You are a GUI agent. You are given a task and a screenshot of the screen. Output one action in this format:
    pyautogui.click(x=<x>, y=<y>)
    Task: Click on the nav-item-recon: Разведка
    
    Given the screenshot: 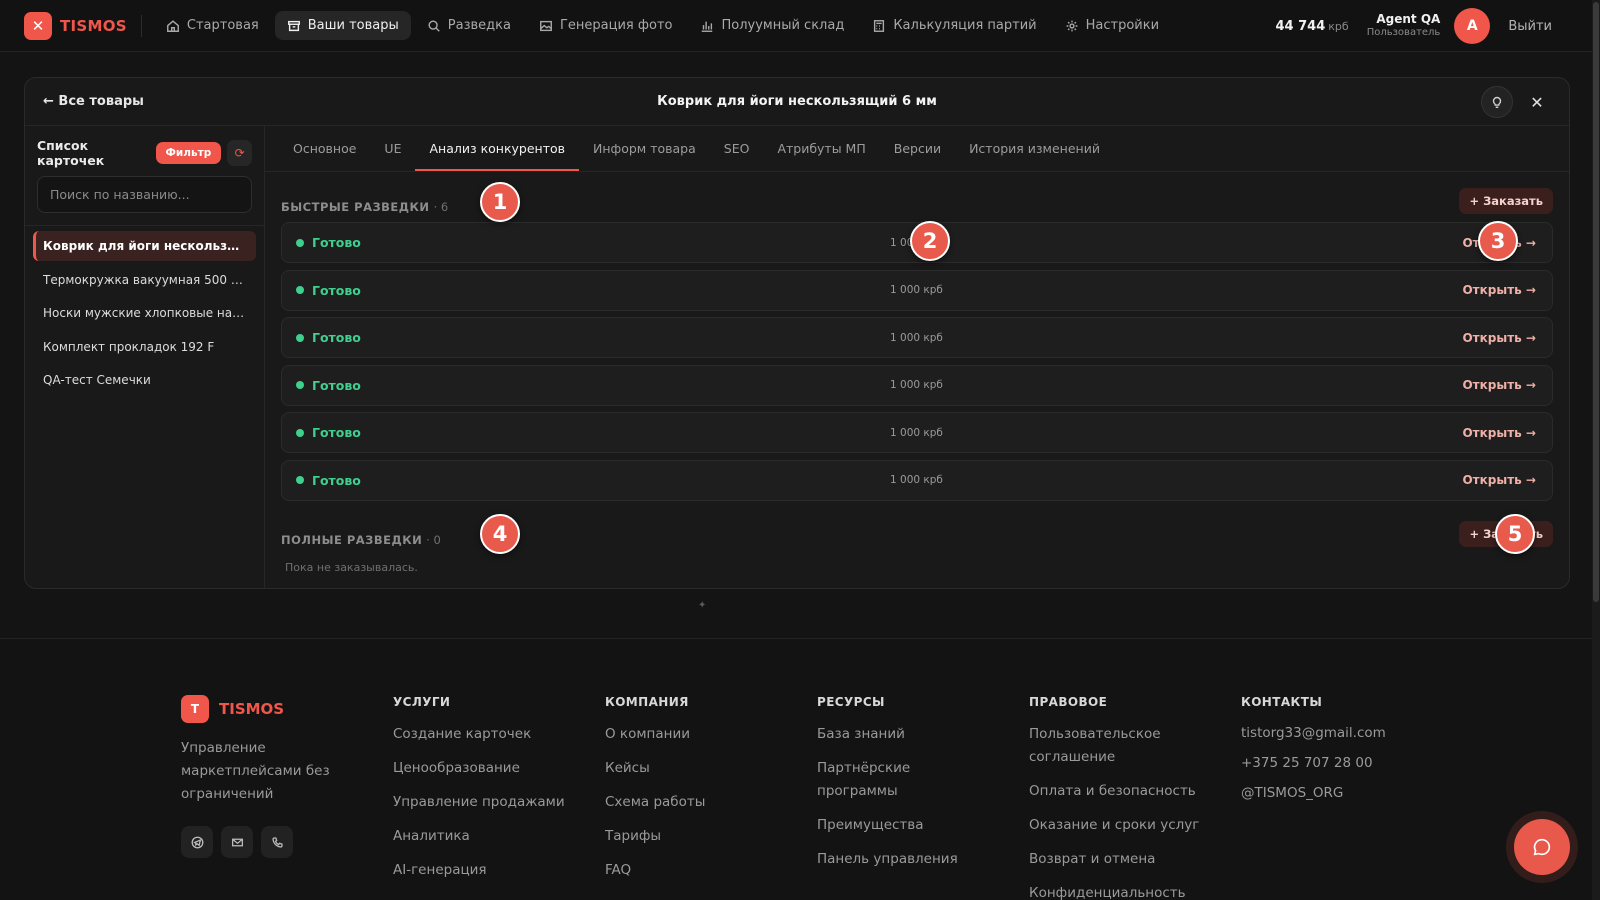 What is the action you would take?
    pyautogui.click(x=469, y=25)
    